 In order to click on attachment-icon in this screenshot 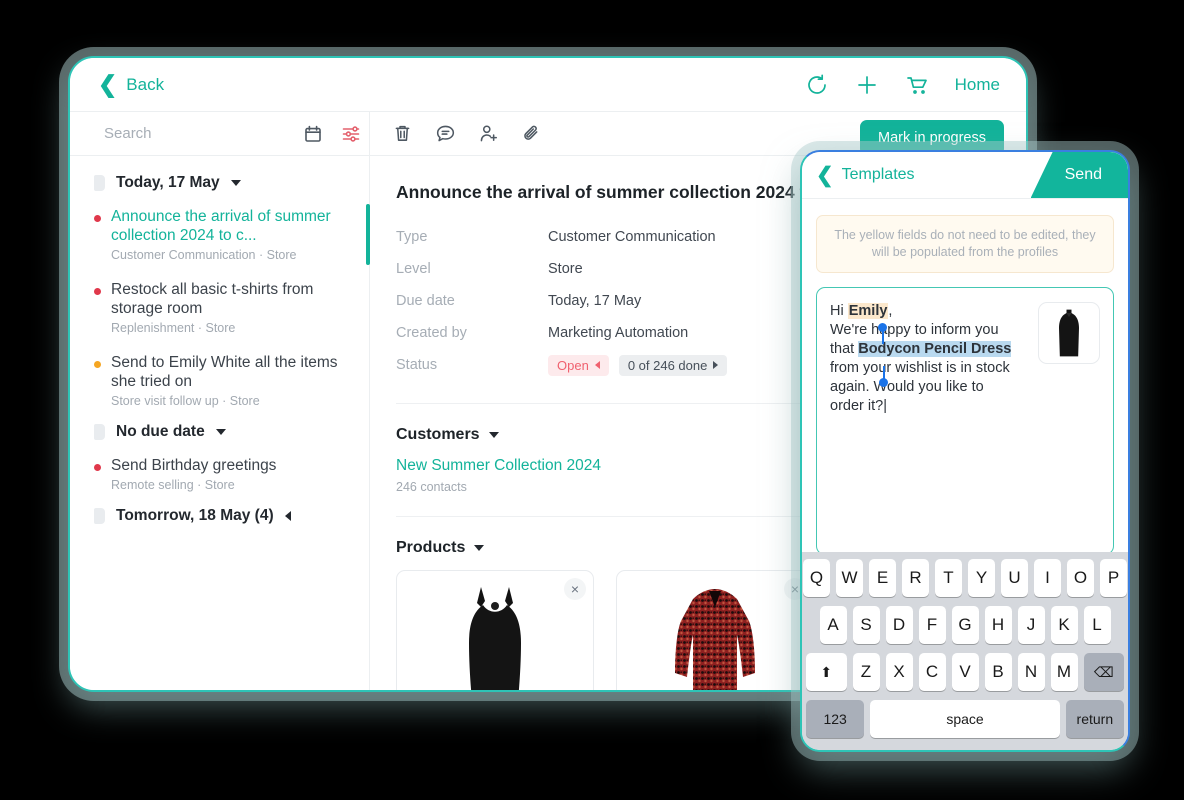, I will do `click(531, 133)`.